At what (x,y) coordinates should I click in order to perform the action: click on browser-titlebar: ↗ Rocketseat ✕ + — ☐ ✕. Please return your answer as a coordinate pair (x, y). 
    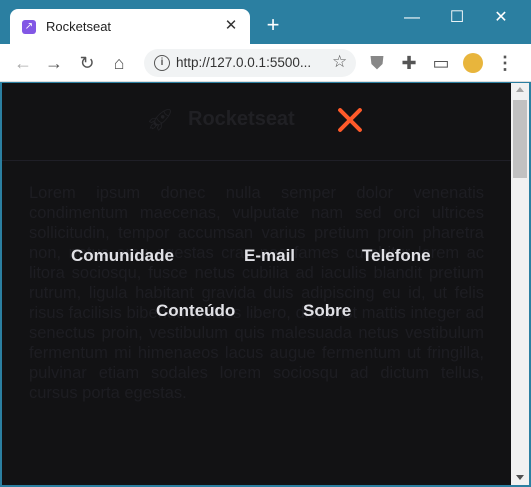
    Looking at the image, I should click on (265, 22).